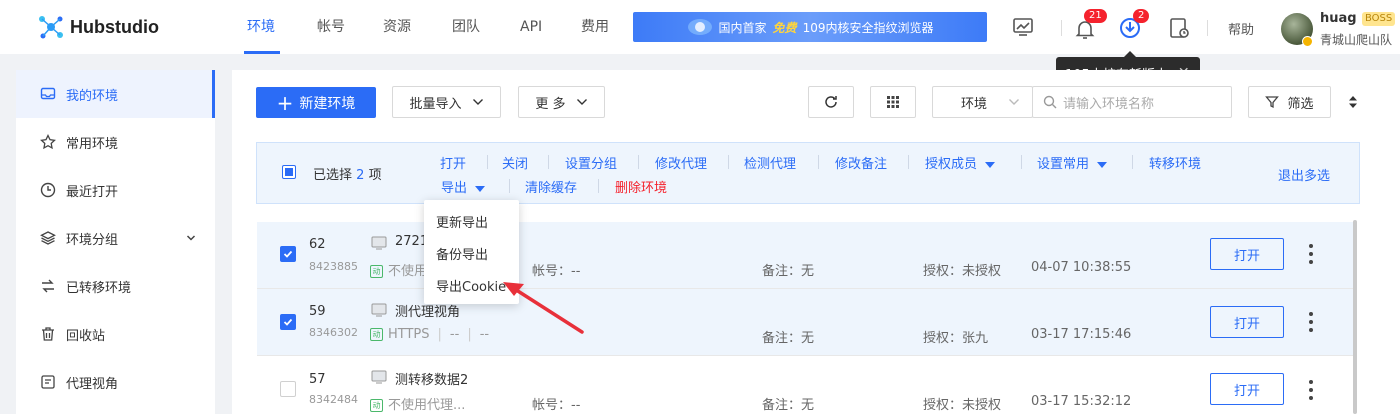 This screenshot has width=1400, height=414. What do you see at coordinates (360, 175) in the screenshot?
I see `selected-count: 2` at bounding box center [360, 175].